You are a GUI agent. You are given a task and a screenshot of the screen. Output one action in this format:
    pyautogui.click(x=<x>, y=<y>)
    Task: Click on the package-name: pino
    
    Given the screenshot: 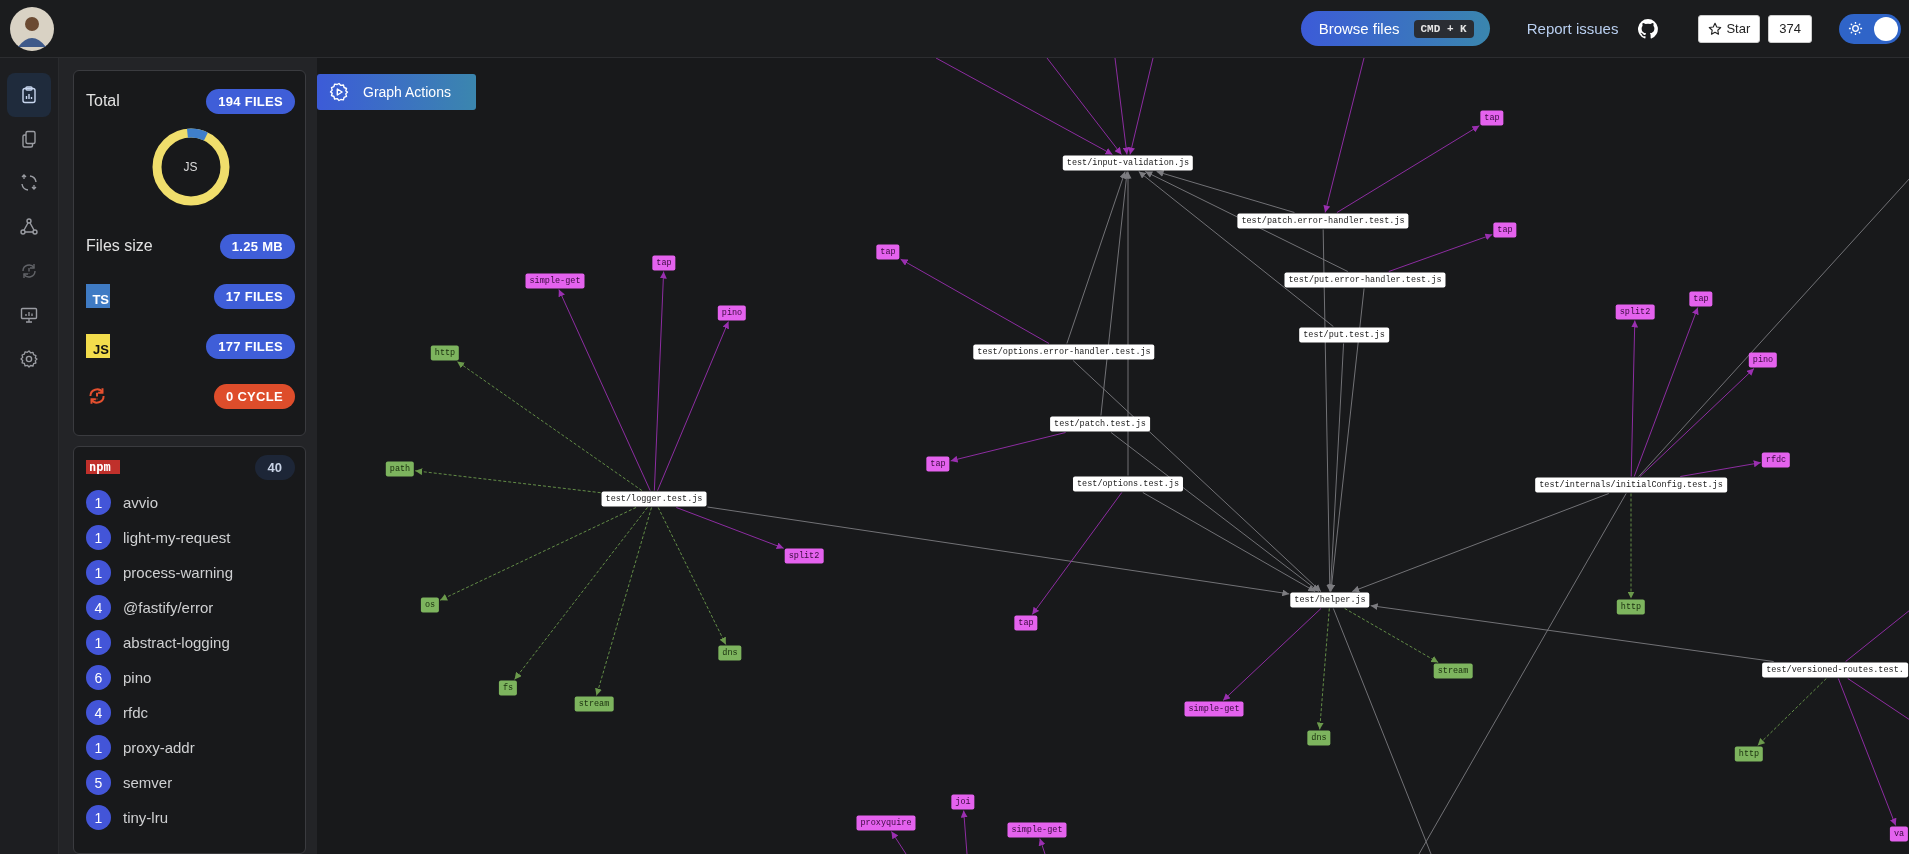 What is the action you would take?
    pyautogui.click(x=137, y=677)
    